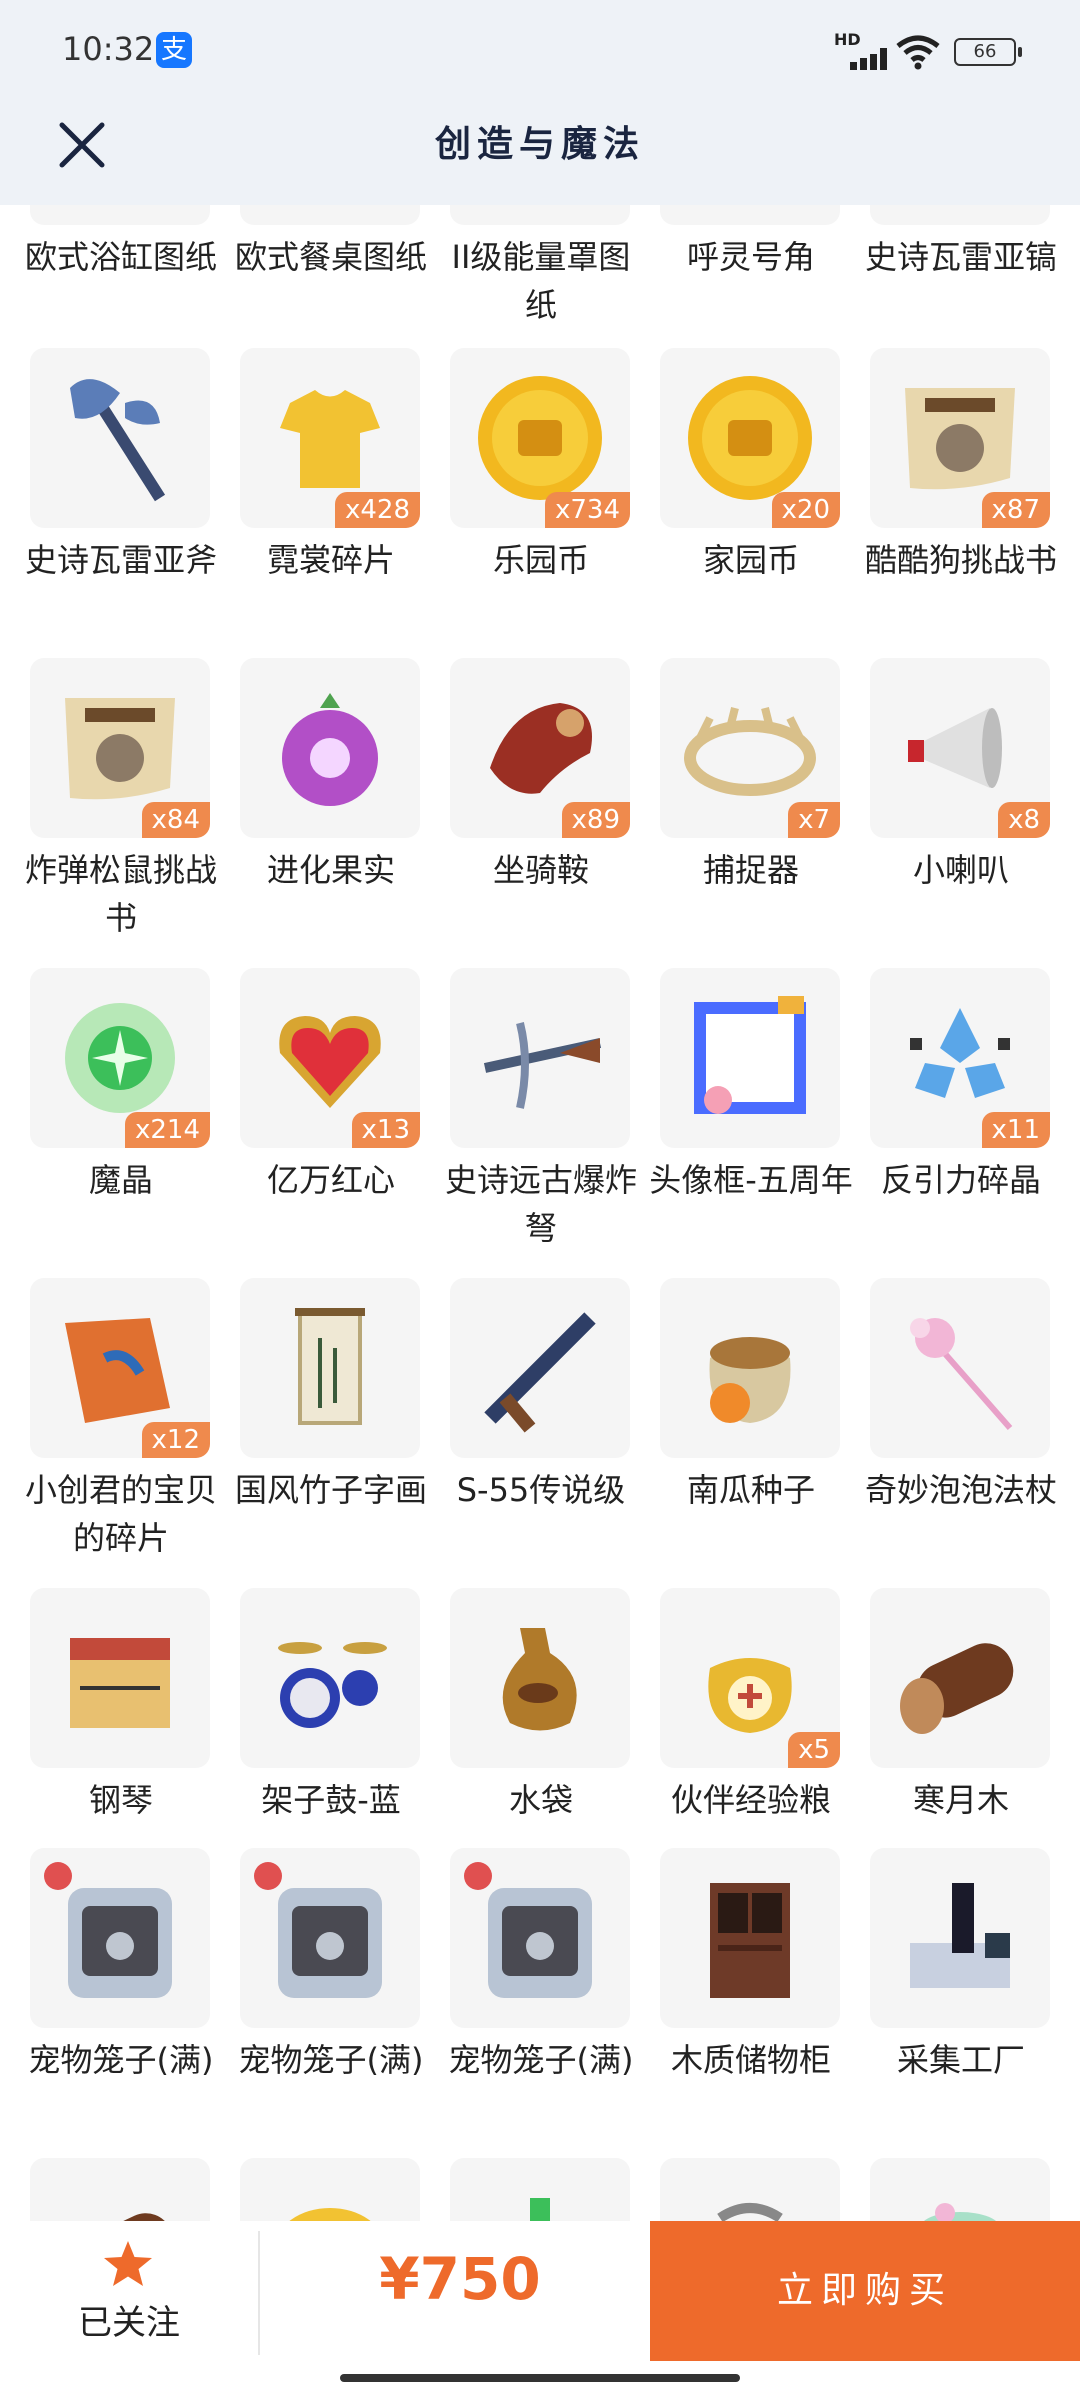 Image resolution: width=1080 pixels, height=2401 pixels. I want to click on item-thumbnail: x12, so click(120, 1368).